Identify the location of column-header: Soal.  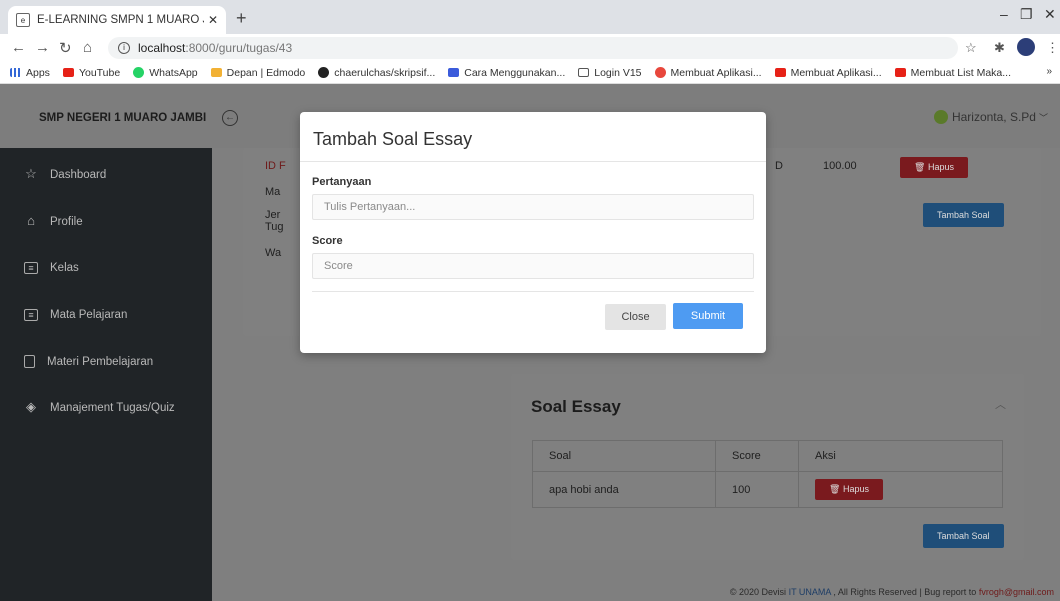
(624, 456).